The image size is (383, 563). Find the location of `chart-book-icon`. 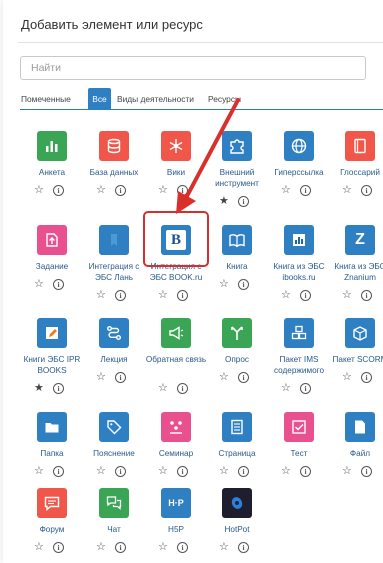

chart-book-icon is located at coordinates (299, 240).